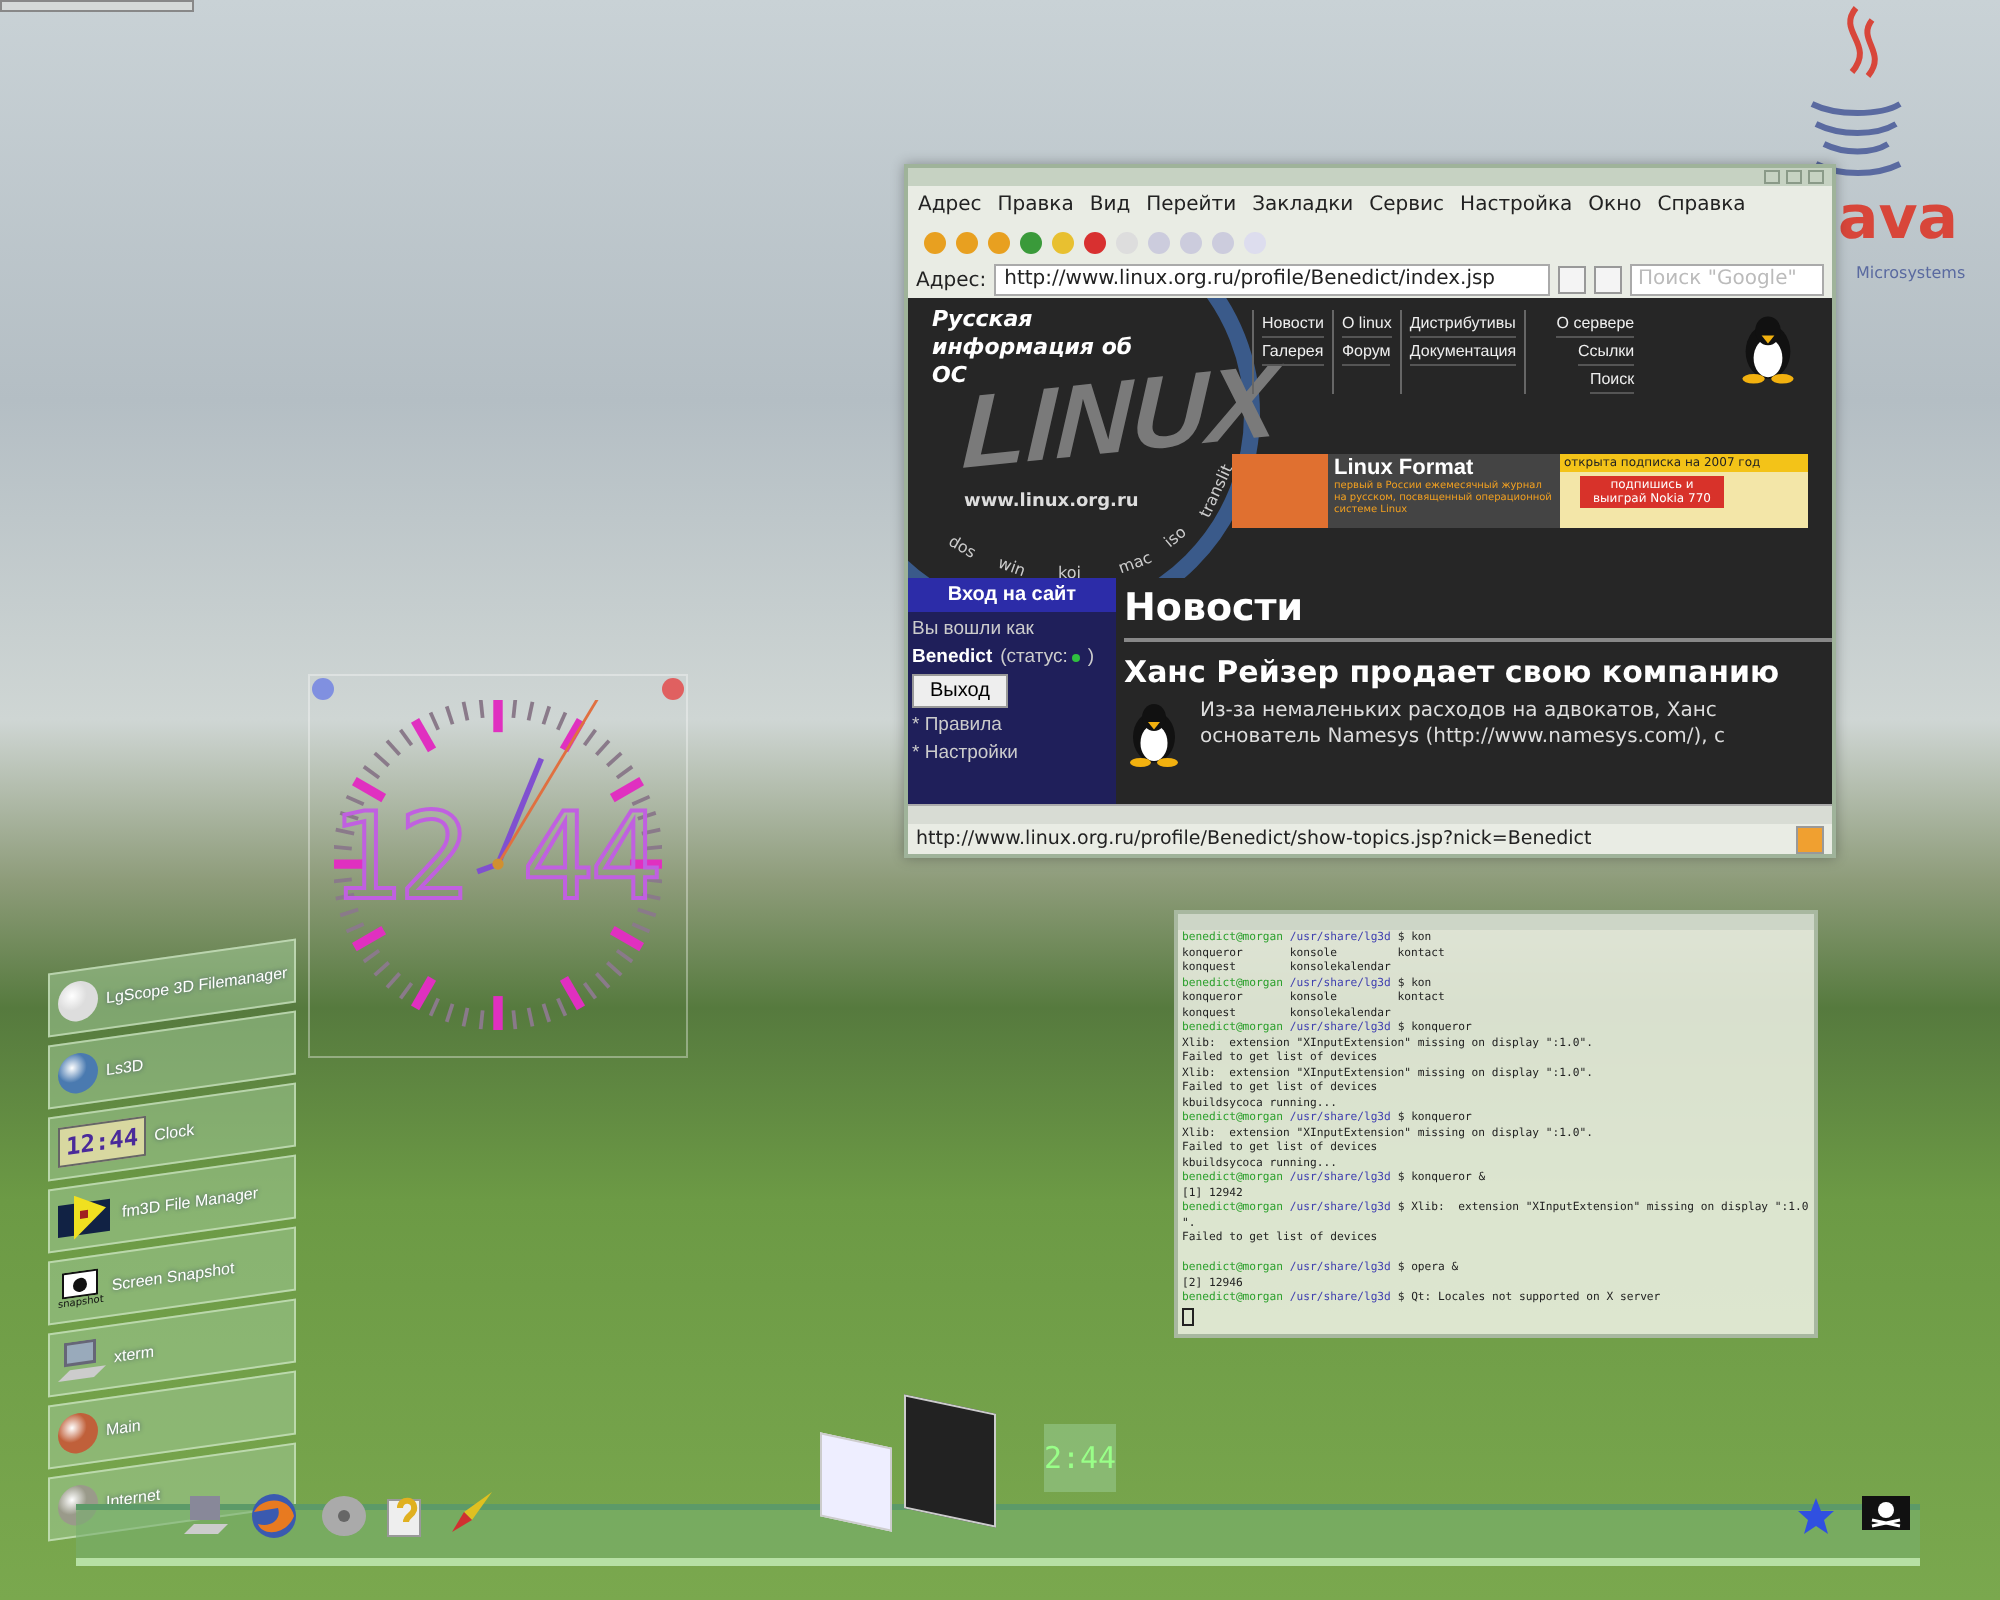 The height and width of the screenshot is (1600, 2000). I want to click on feed-icon, so click(1810, 839).